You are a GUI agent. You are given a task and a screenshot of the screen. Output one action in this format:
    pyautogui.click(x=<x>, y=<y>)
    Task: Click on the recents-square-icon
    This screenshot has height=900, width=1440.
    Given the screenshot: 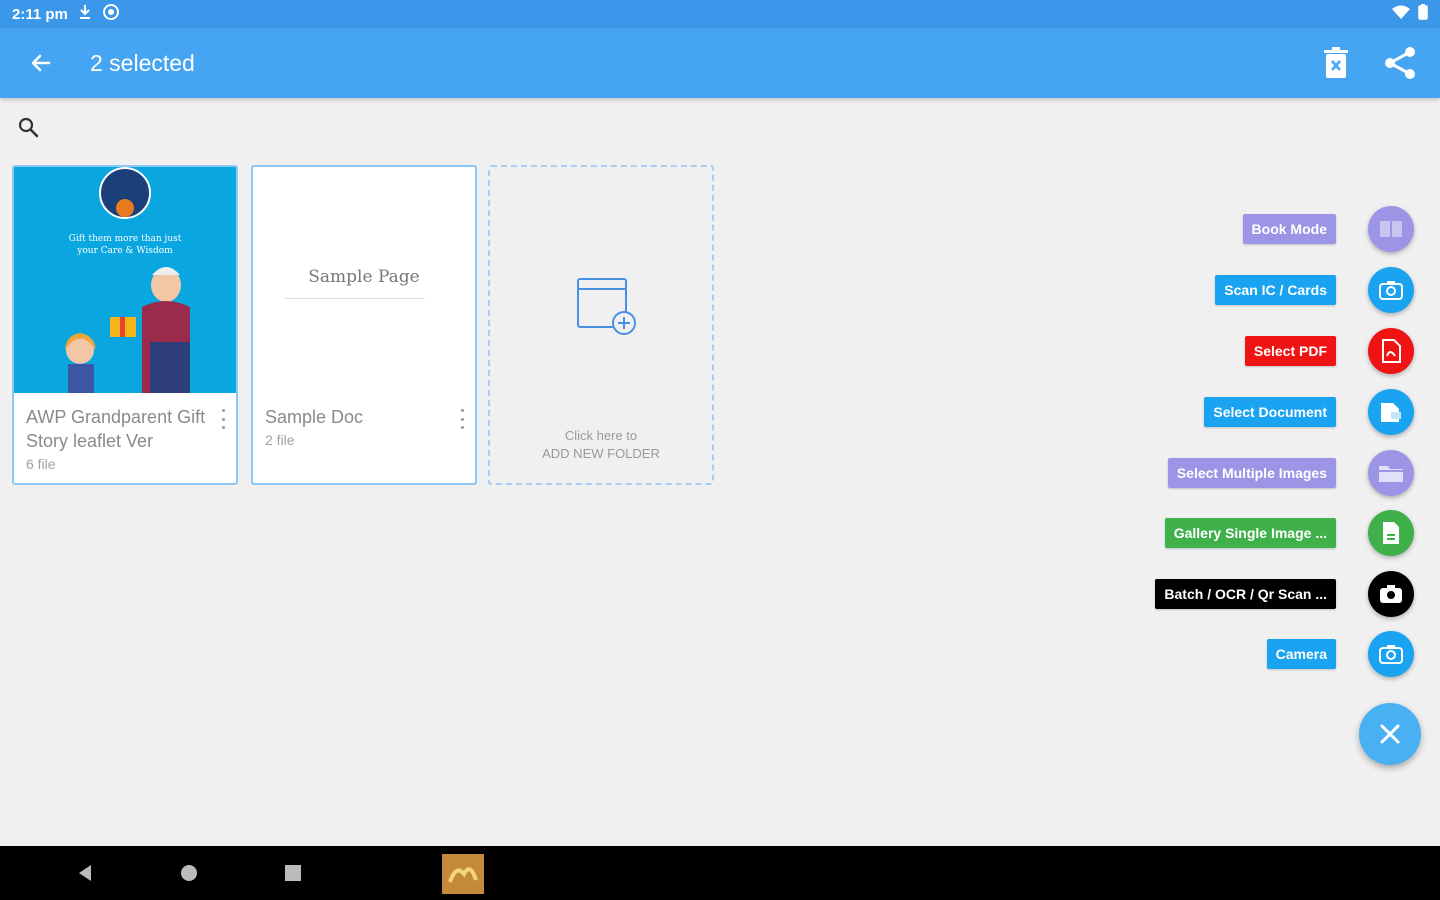 What is the action you would take?
    pyautogui.click(x=293, y=873)
    